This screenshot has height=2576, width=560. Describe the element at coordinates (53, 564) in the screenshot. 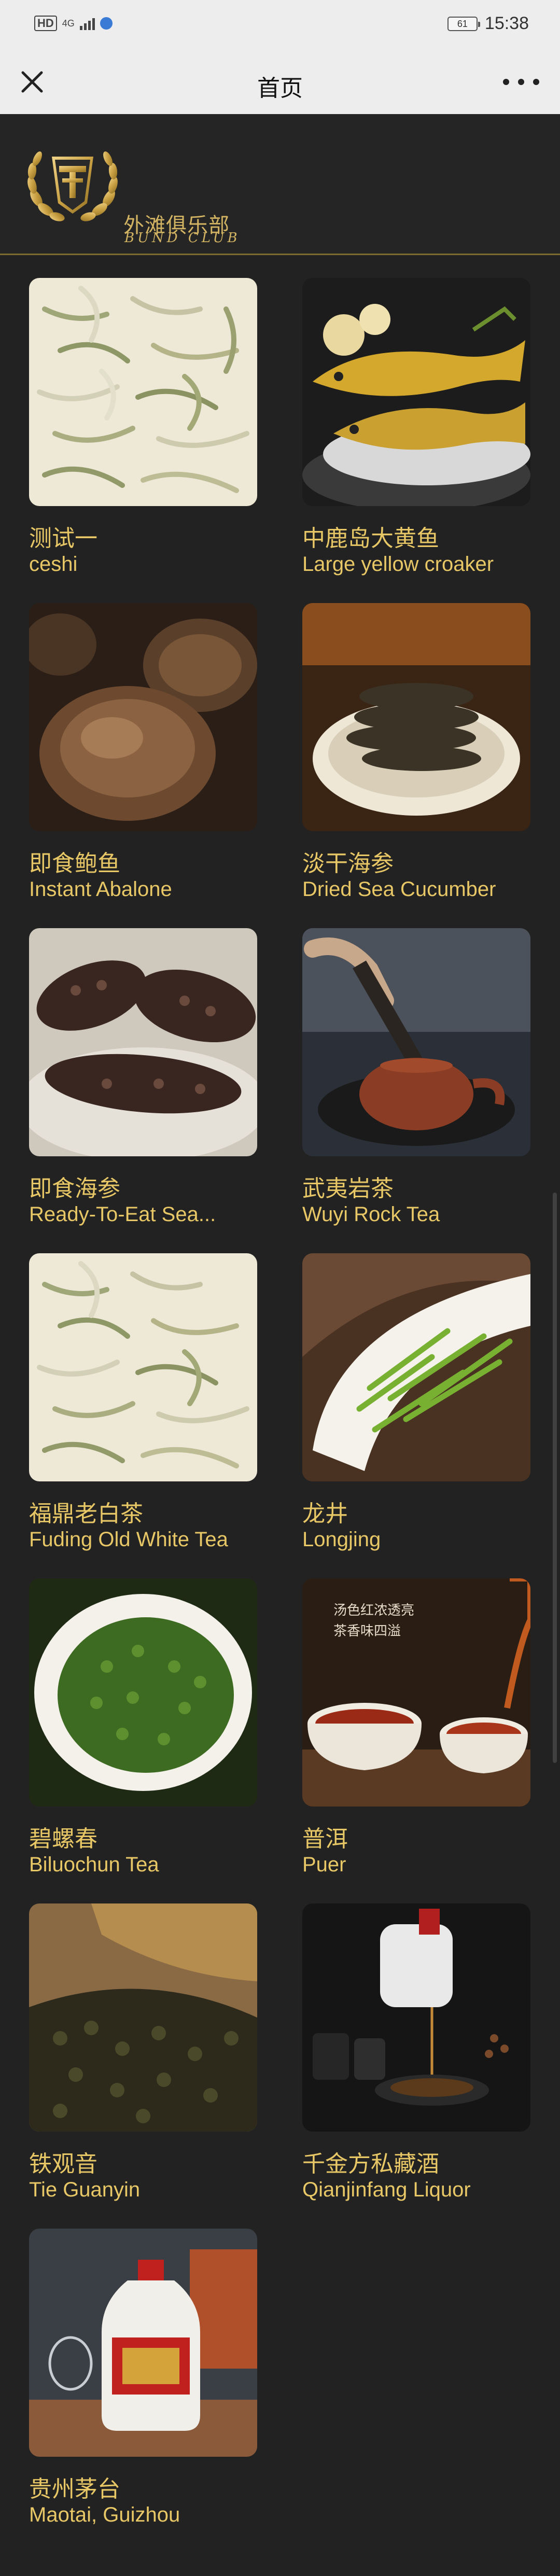

I see `product-name-en: ceshi` at that location.